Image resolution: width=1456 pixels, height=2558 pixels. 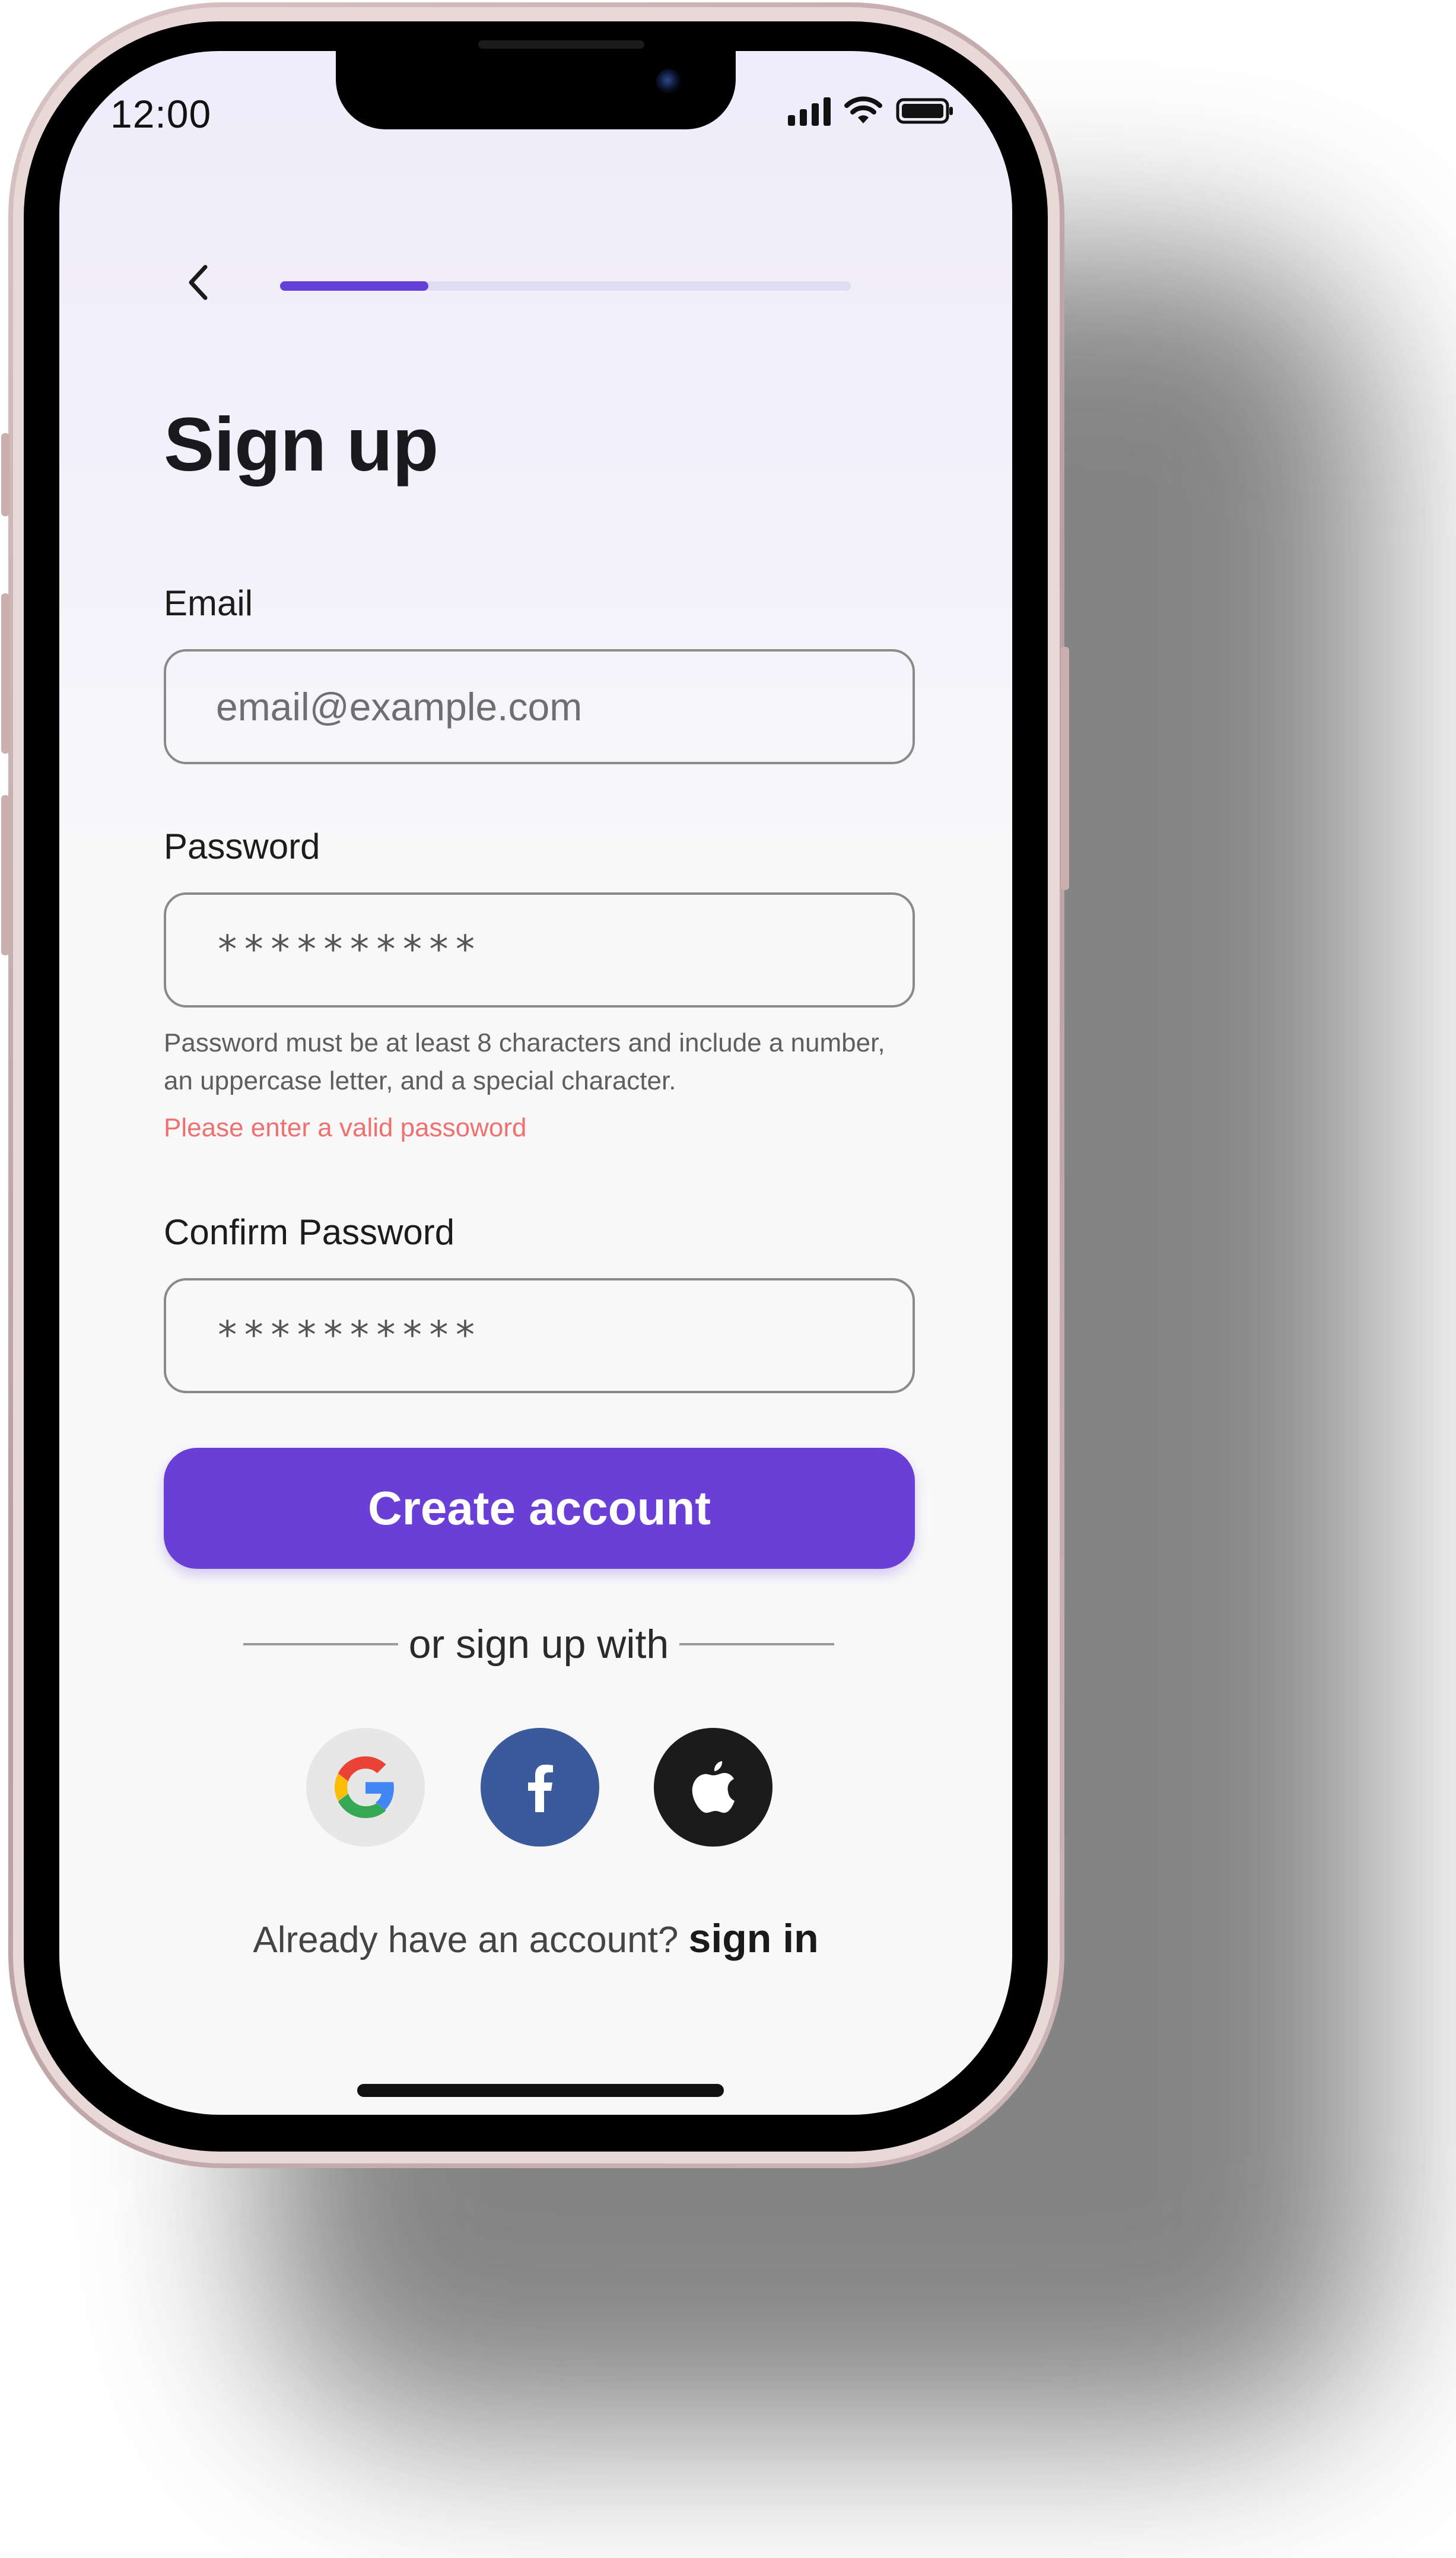 I want to click on progress-fill, so click(x=354, y=286).